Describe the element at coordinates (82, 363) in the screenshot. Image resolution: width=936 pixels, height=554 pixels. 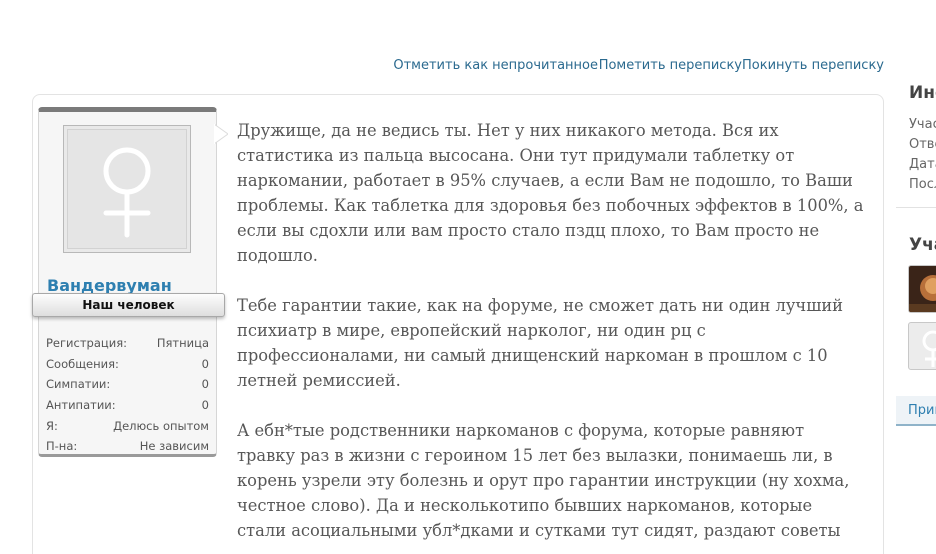
I see `stat-label: Сообщения:` at that location.